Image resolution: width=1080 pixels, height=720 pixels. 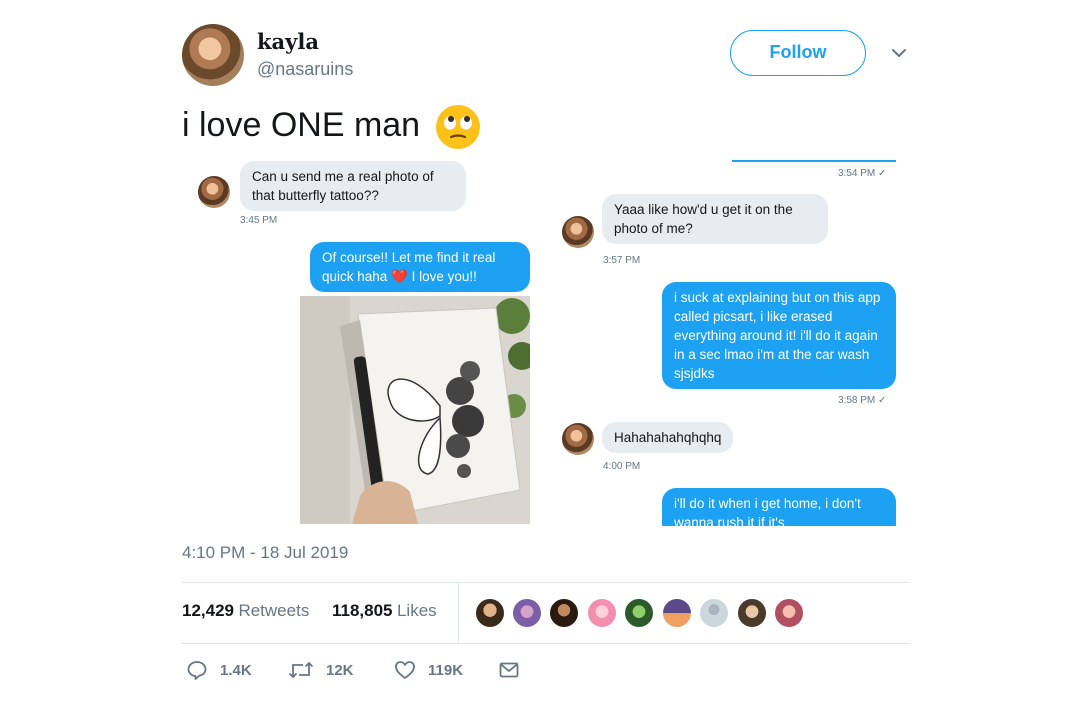 I want to click on reply-button: 1.4K, so click(x=219, y=670).